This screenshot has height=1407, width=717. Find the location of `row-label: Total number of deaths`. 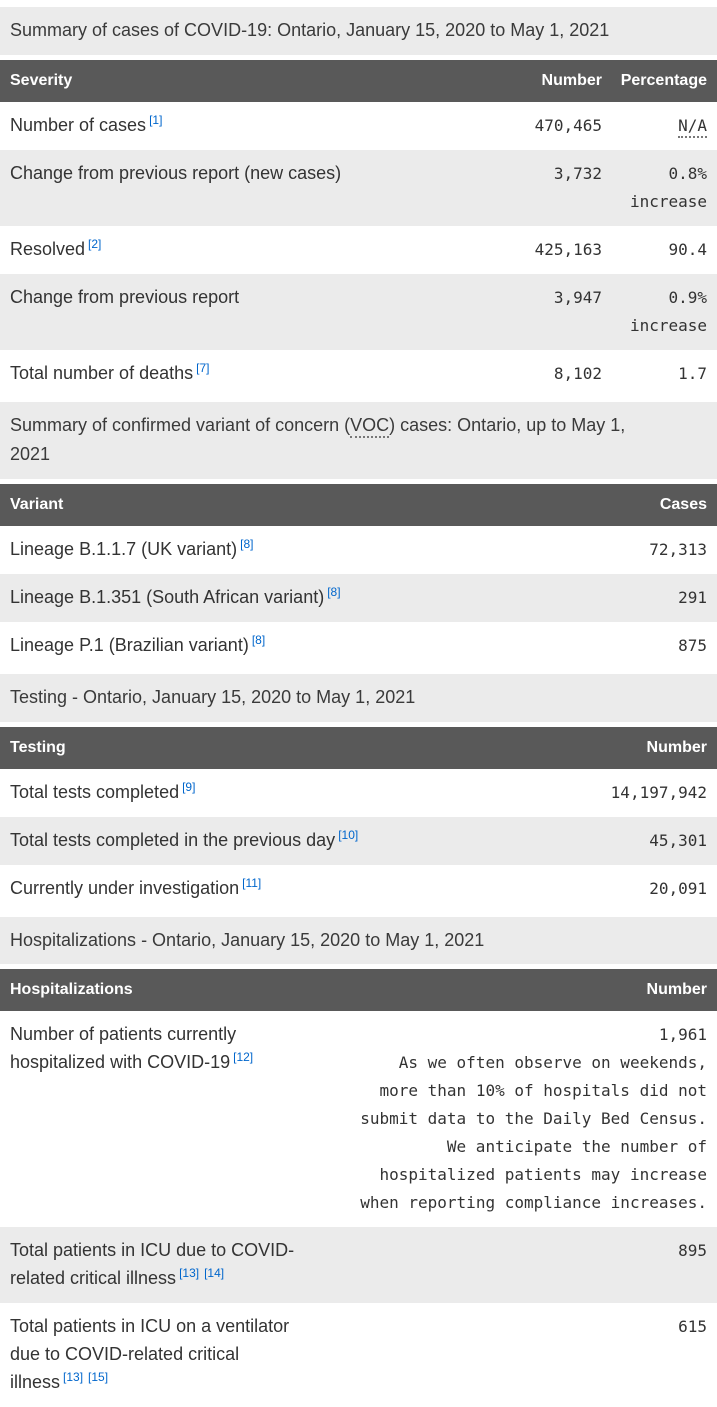

row-label: Total number of deaths is located at coordinates (102, 372).